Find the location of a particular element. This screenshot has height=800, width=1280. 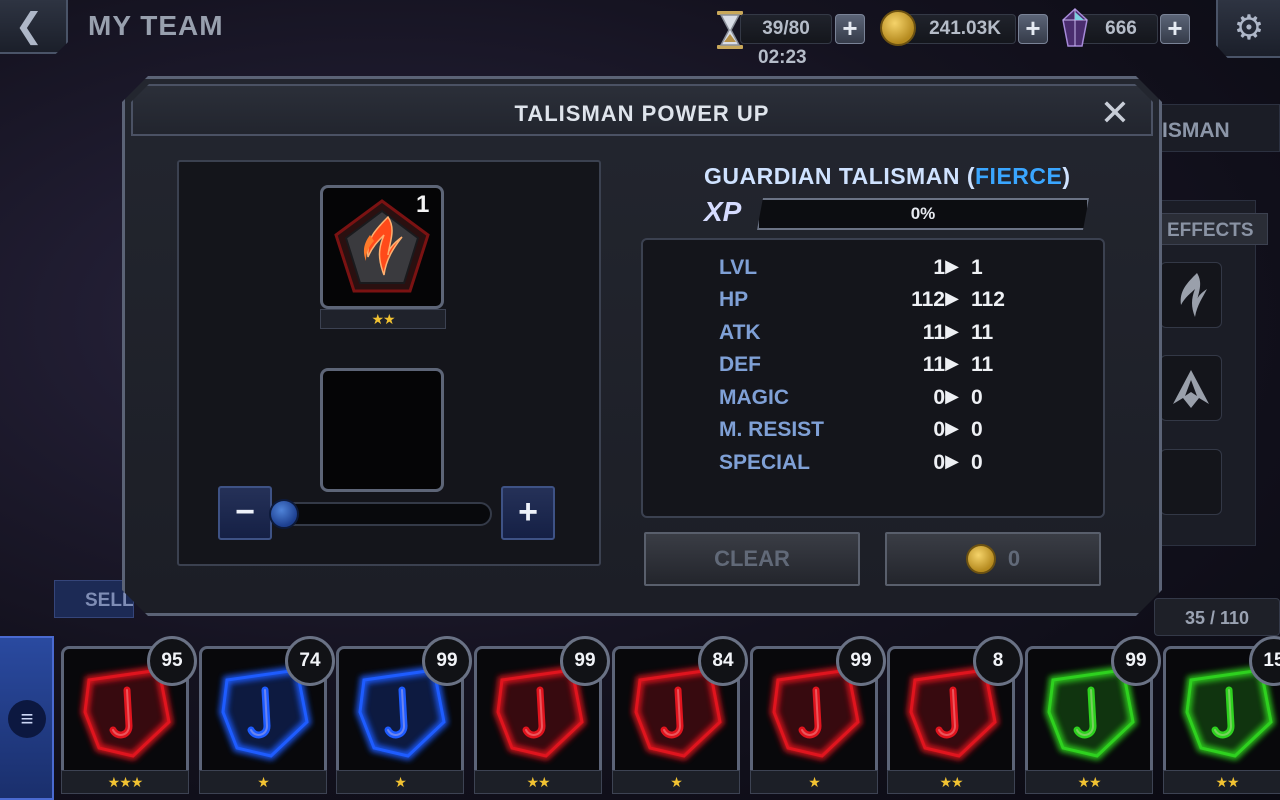

stat-name: ATK is located at coordinates (740, 332).